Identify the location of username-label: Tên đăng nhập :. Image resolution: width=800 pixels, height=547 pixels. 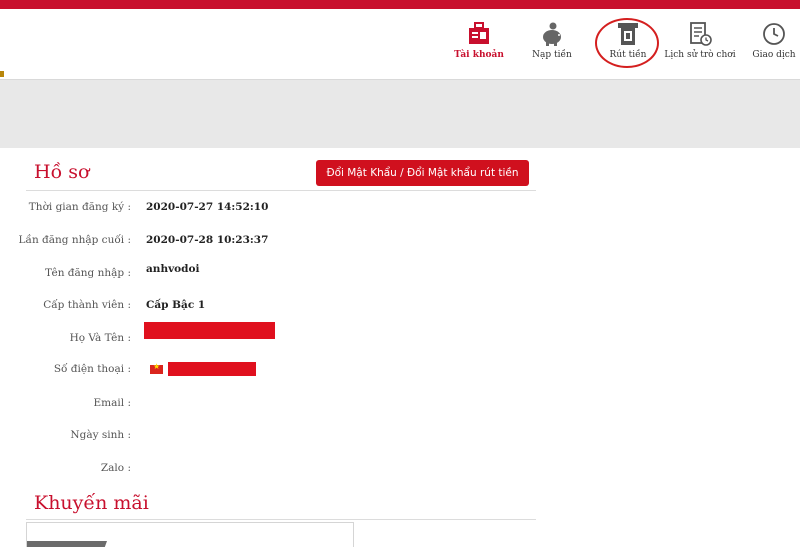
(88, 273).